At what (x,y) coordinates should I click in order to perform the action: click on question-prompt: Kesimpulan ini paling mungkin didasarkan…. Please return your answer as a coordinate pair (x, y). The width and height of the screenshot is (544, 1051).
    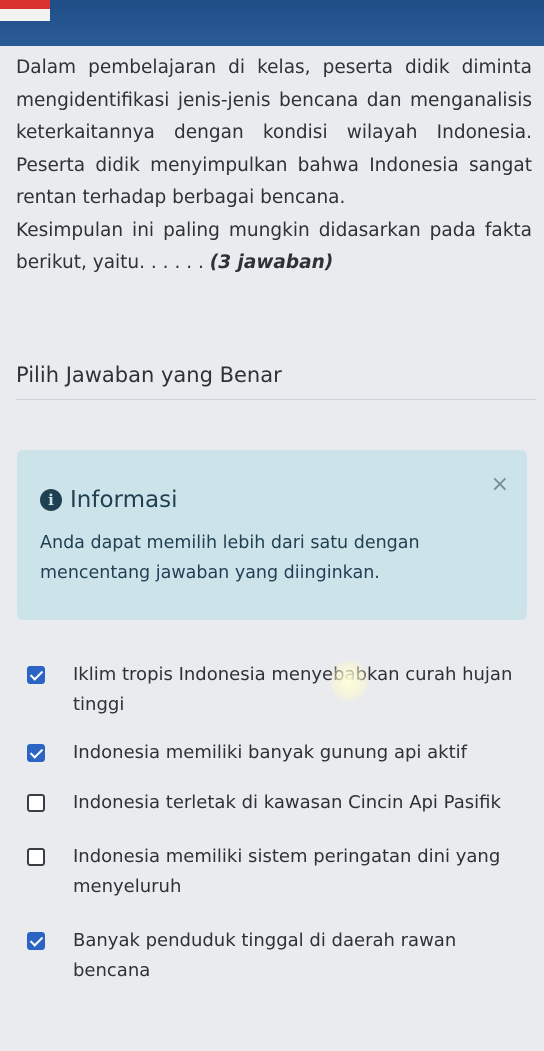
    Looking at the image, I should click on (274, 247).